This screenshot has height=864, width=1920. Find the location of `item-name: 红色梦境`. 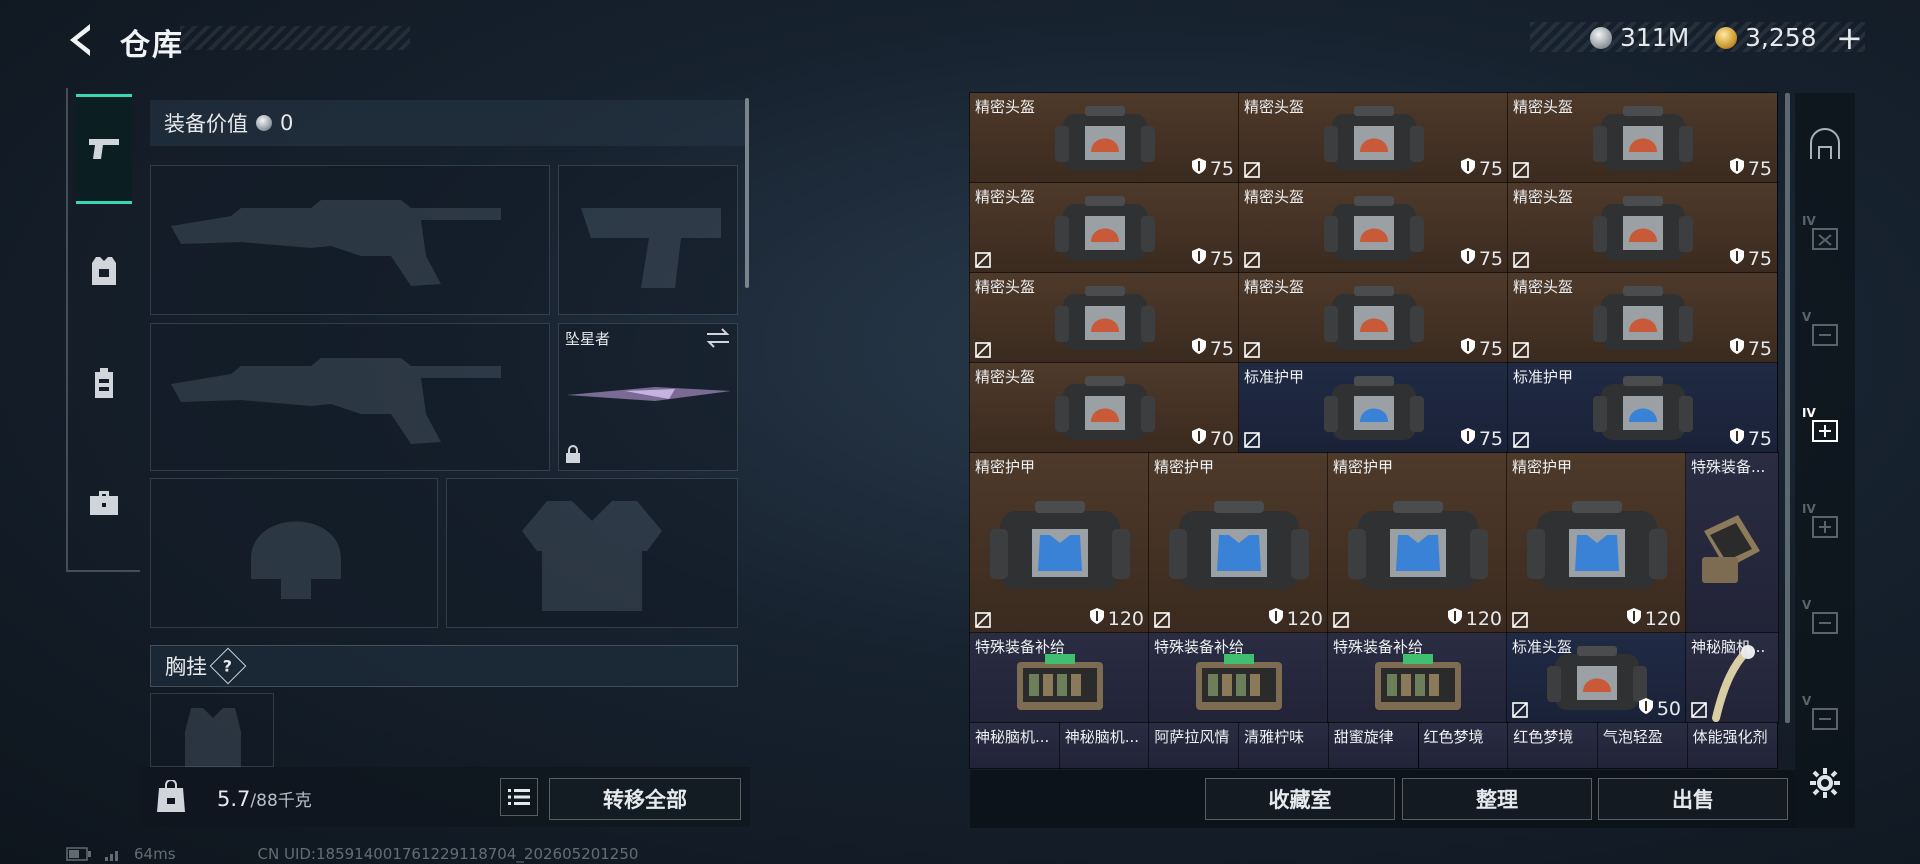

item-name: 红色梦境 is located at coordinates (1543, 737).